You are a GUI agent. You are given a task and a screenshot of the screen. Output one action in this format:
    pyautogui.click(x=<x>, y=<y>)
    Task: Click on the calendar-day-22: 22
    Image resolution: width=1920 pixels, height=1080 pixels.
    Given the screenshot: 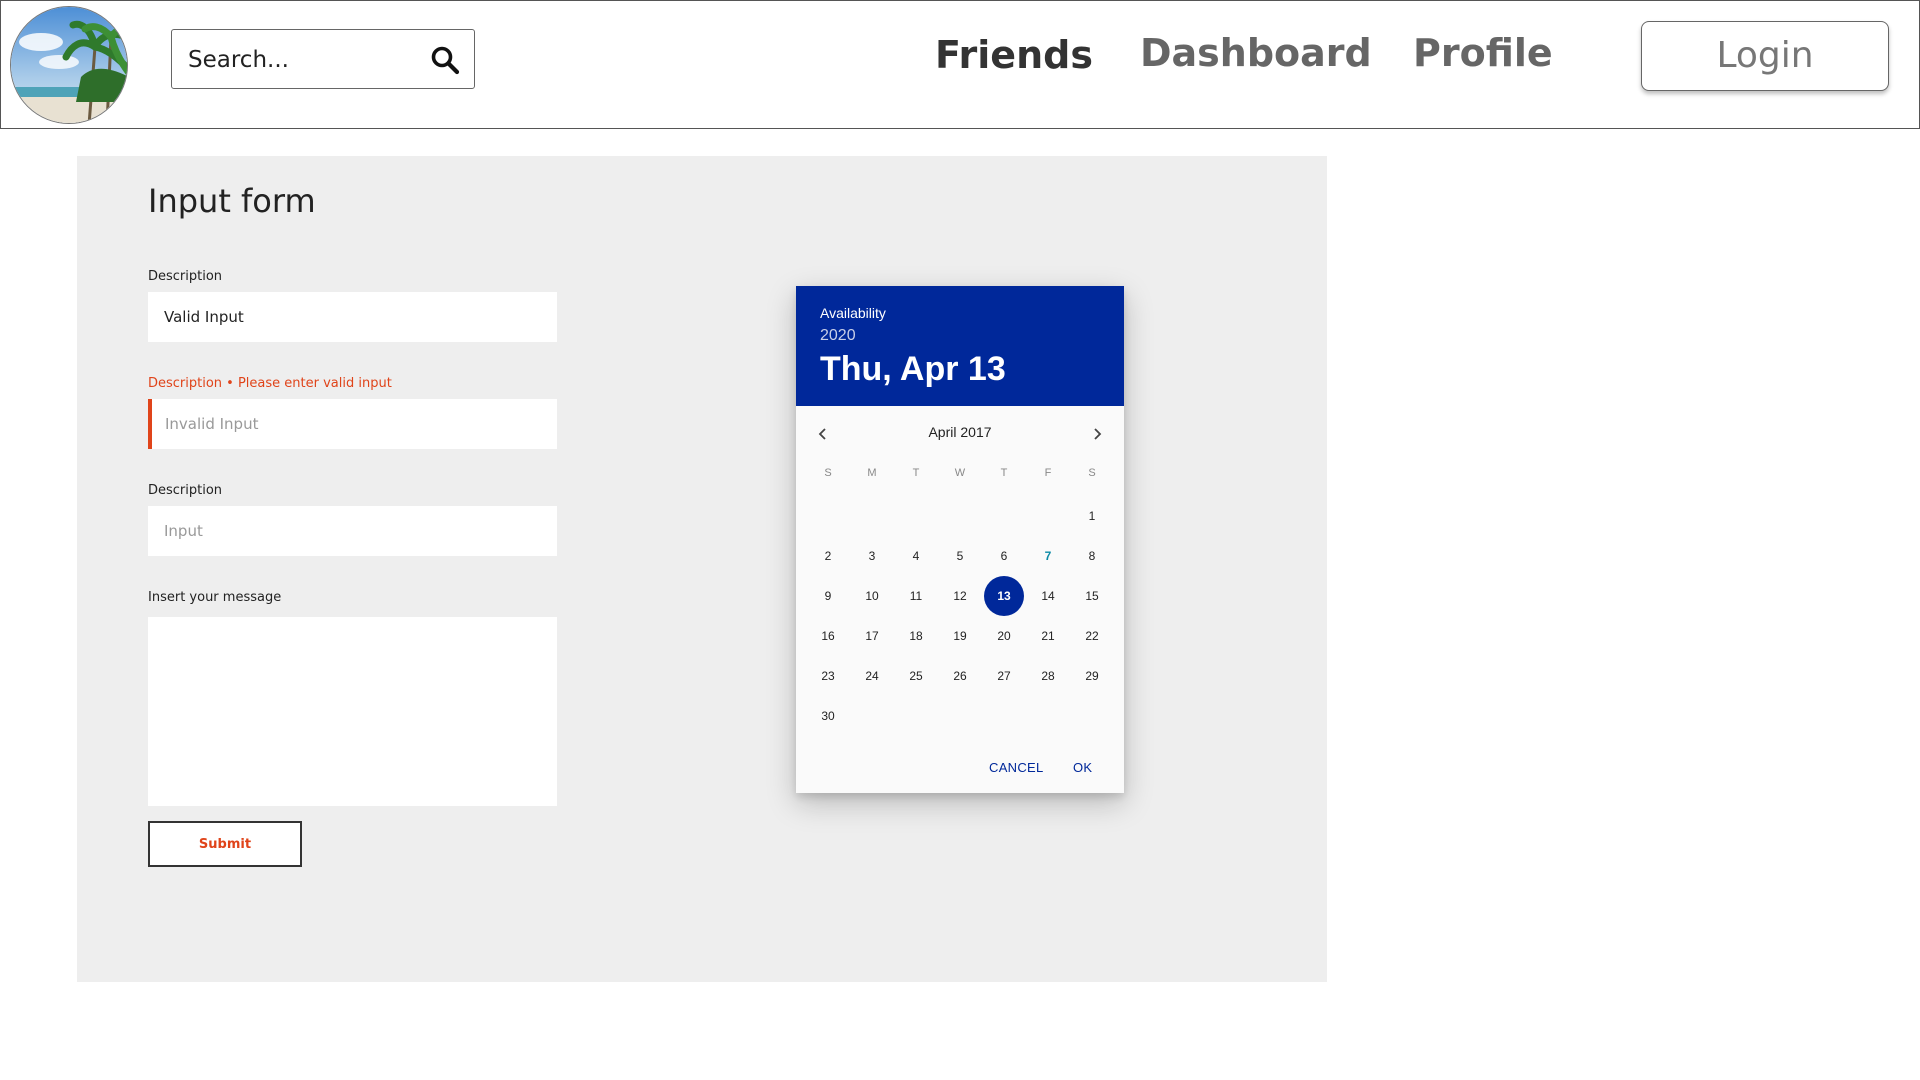 What is the action you would take?
    pyautogui.click(x=1092, y=636)
    